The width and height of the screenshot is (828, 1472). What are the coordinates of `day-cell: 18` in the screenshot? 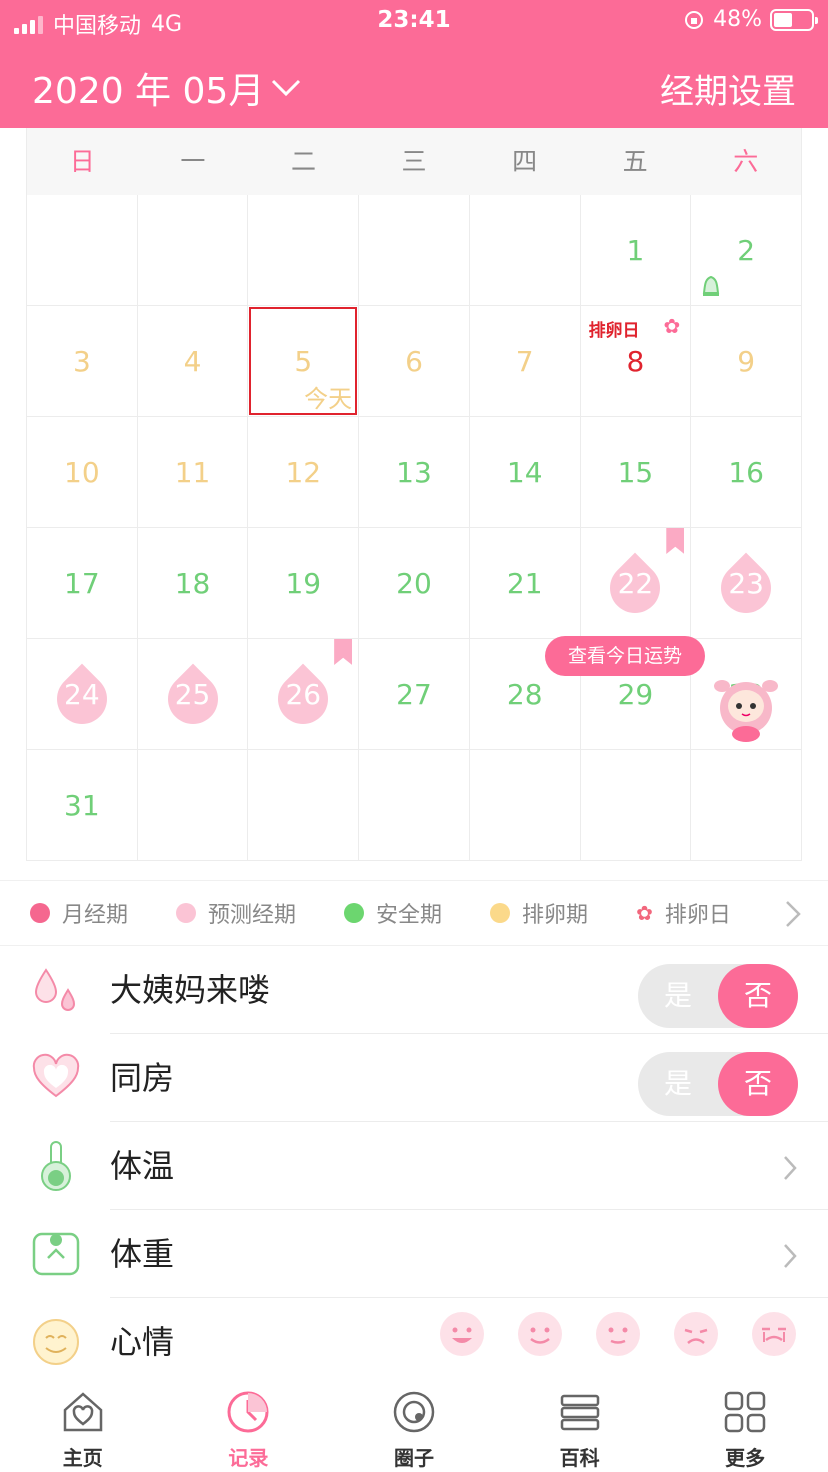 It's located at (193, 583).